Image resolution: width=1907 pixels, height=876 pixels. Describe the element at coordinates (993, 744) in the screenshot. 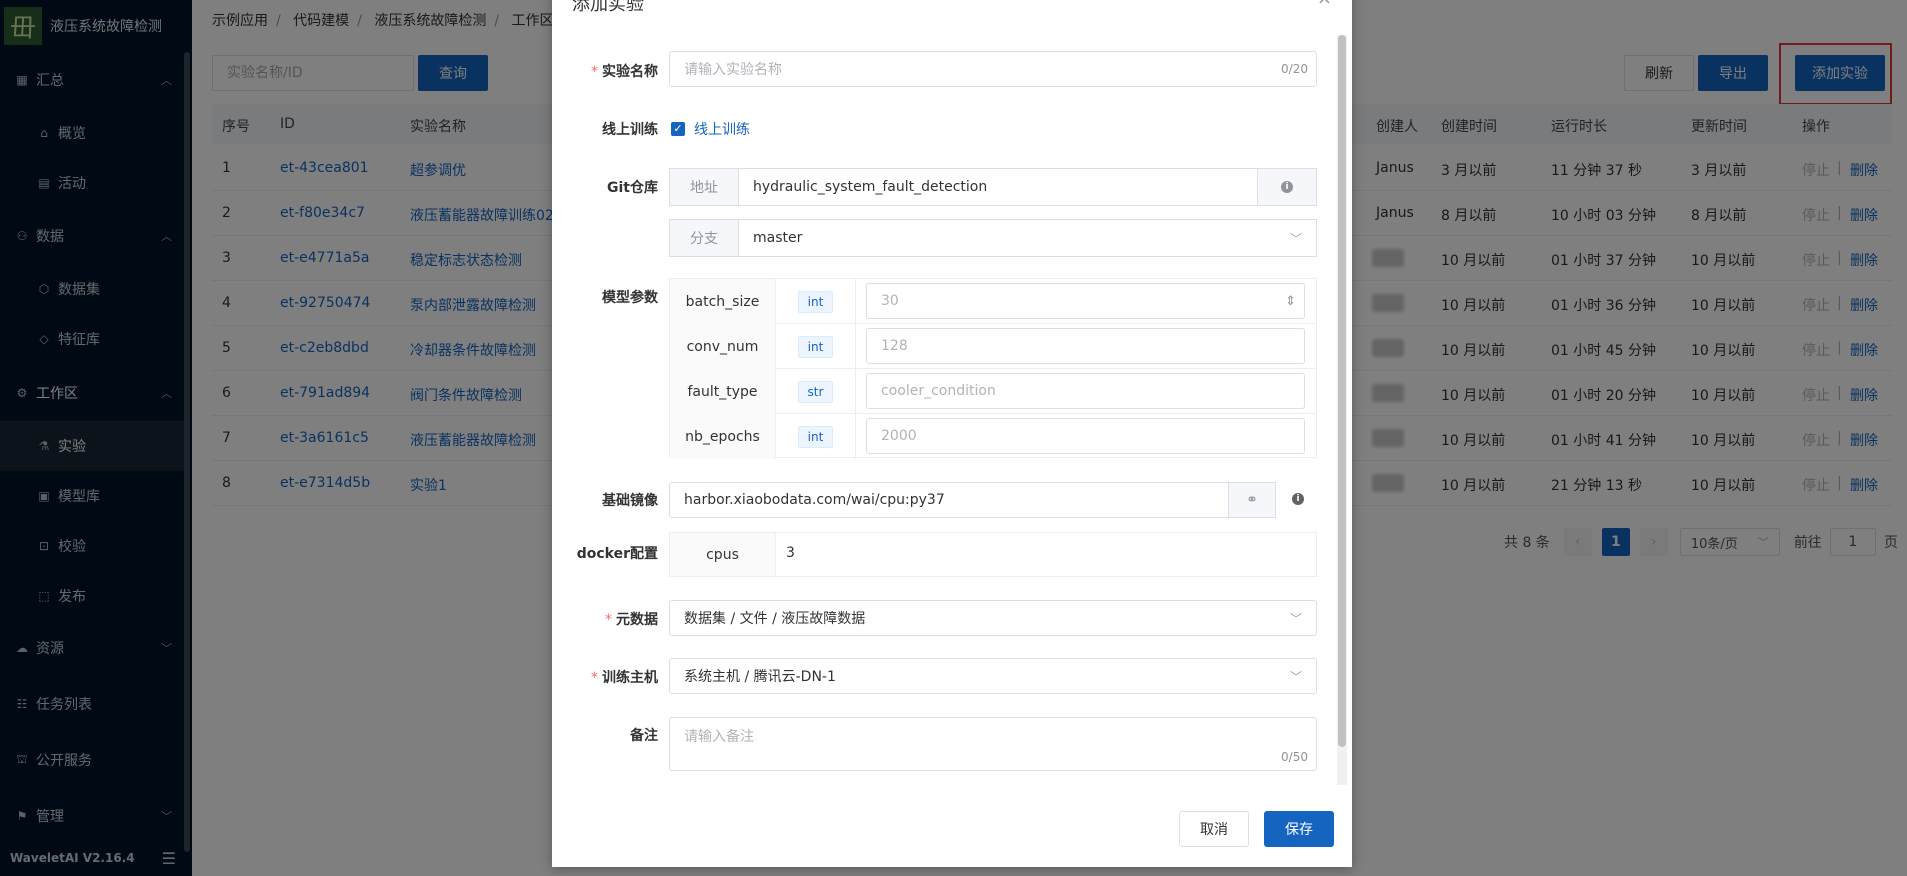

I see `note-textarea: 请输入备注 0/50` at that location.